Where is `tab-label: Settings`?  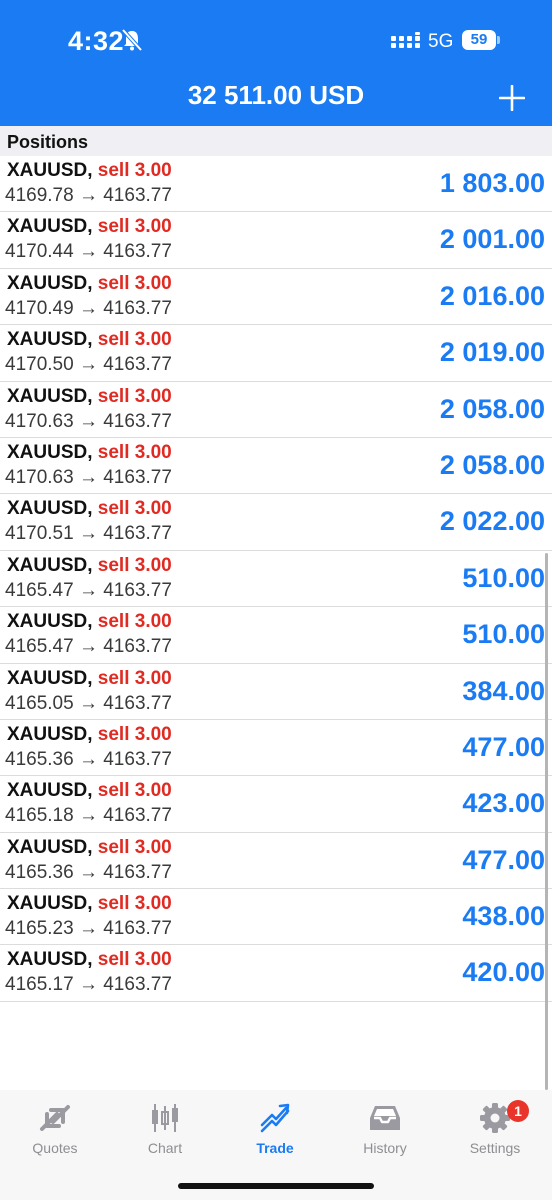 tab-label: Settings is located at coordinates (495, 1148).